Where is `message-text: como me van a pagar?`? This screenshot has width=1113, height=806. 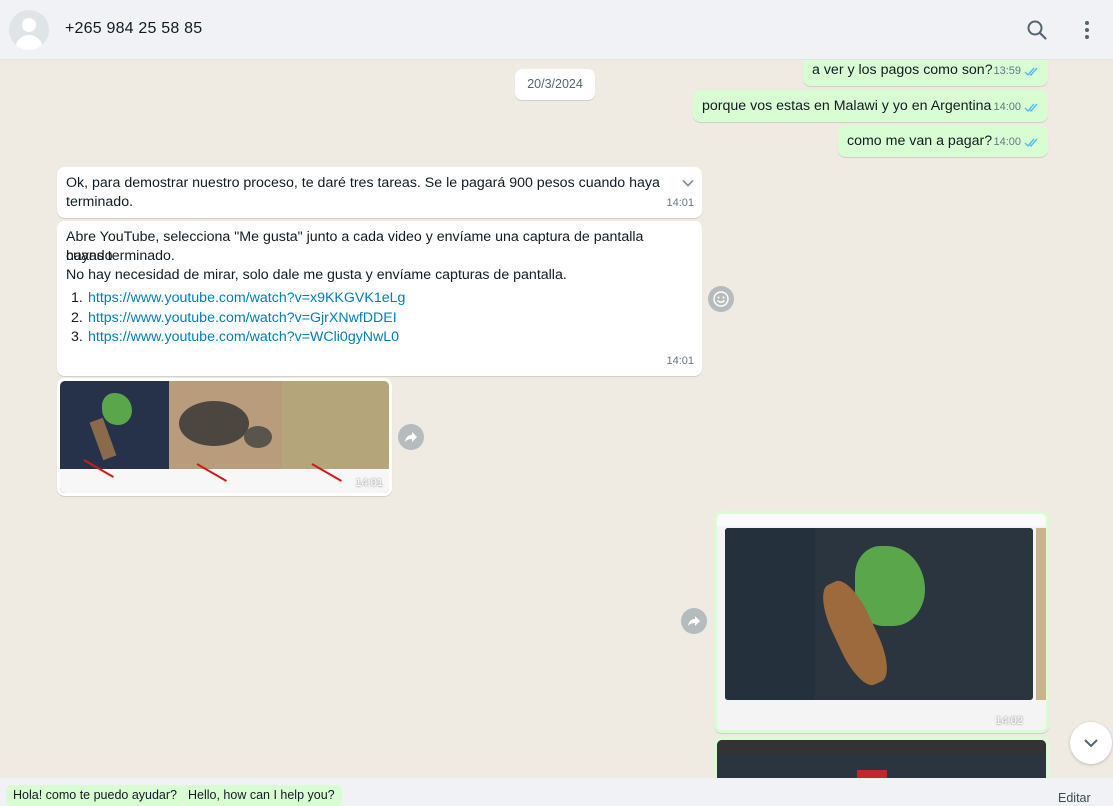 message-text: como me van a pagar? is located at coordinates (920, 141).